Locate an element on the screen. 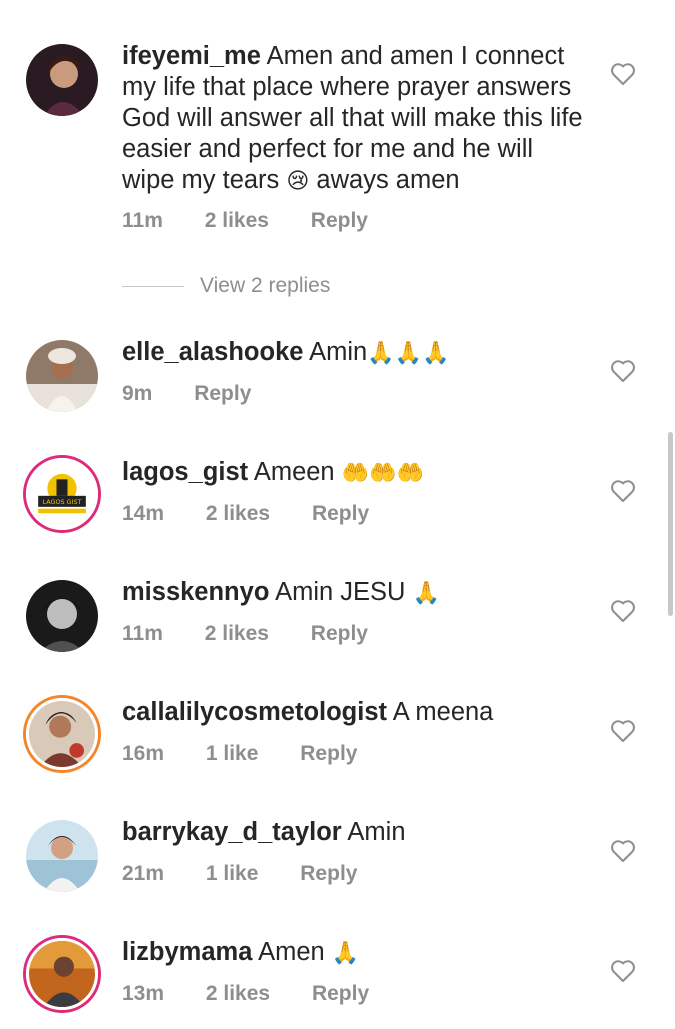 The width and height of the screenshot is (675, 1029). comment-text: lizbymama Amen 🙏 is located at coordinates (357, 953).